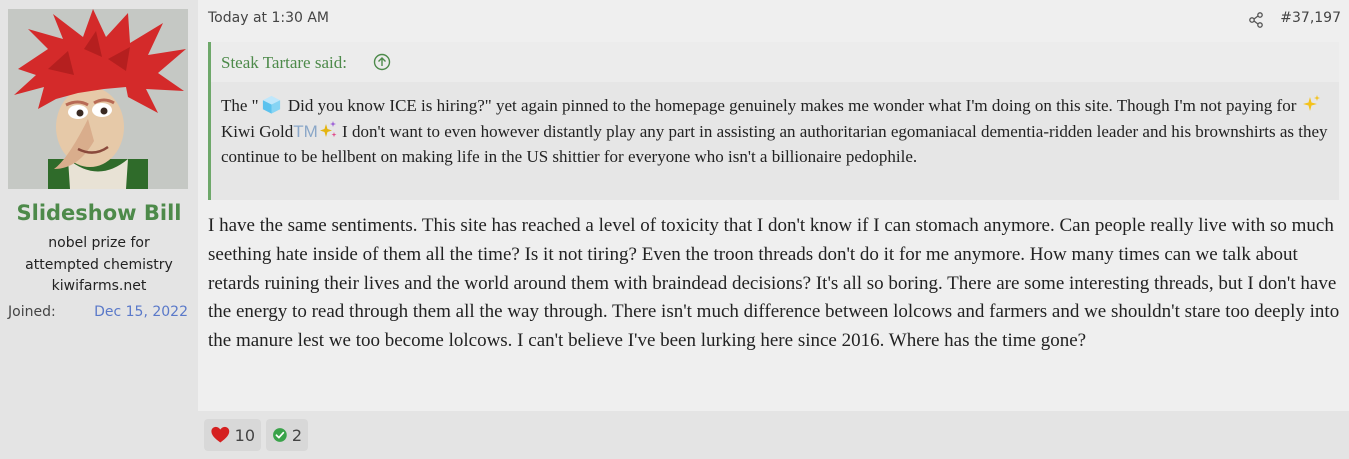 The height and width of the screenshot is (459, 1349). Describe the element at coordinates (305, 131) in the screenshot. I see `trademark-label: TM` at that location.